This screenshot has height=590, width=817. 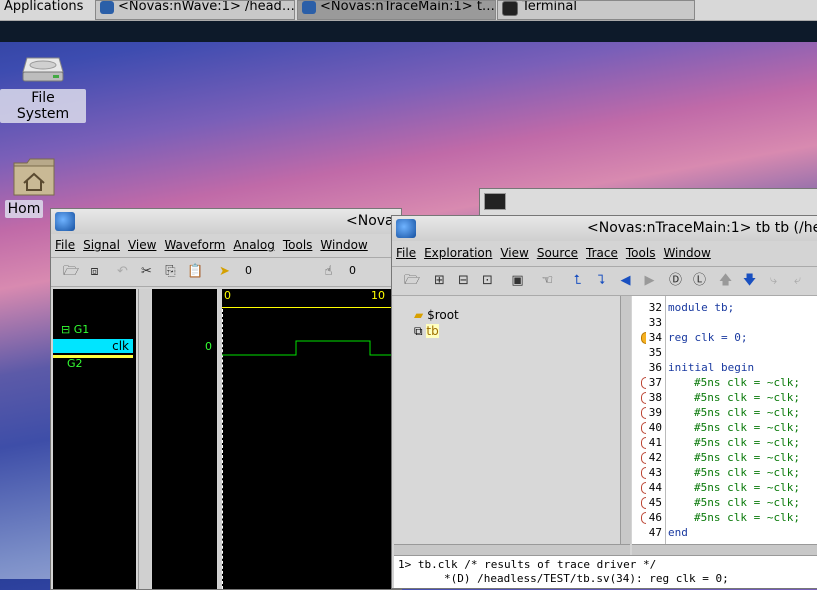 I want to click on tree-item-root: ▰ $root, so click(x=436, y=315).